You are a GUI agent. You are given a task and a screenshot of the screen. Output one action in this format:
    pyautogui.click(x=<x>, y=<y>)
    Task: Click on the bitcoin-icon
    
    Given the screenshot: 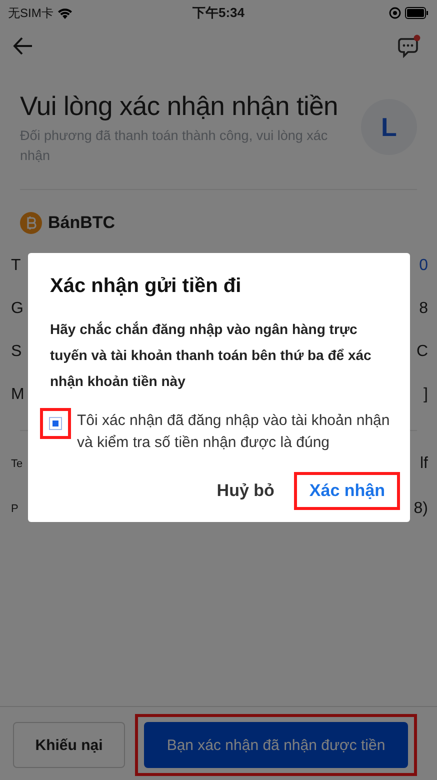 What is the action you would take?
    pyautogui.click(x=31, y=223)
    